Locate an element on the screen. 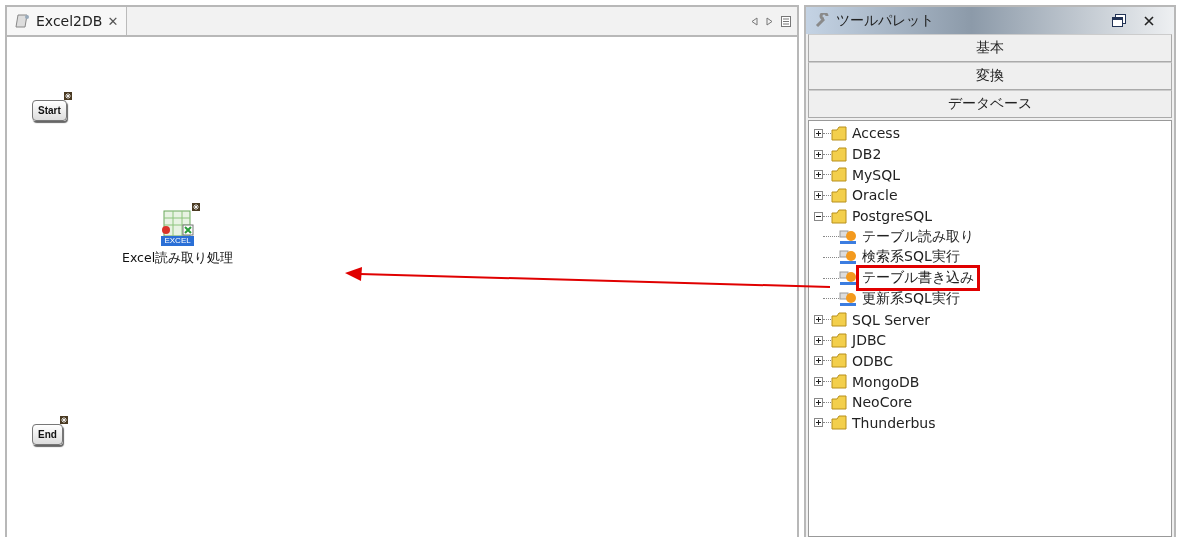  tree-item: テーブル読み取り is located at coordinates (918, 236).